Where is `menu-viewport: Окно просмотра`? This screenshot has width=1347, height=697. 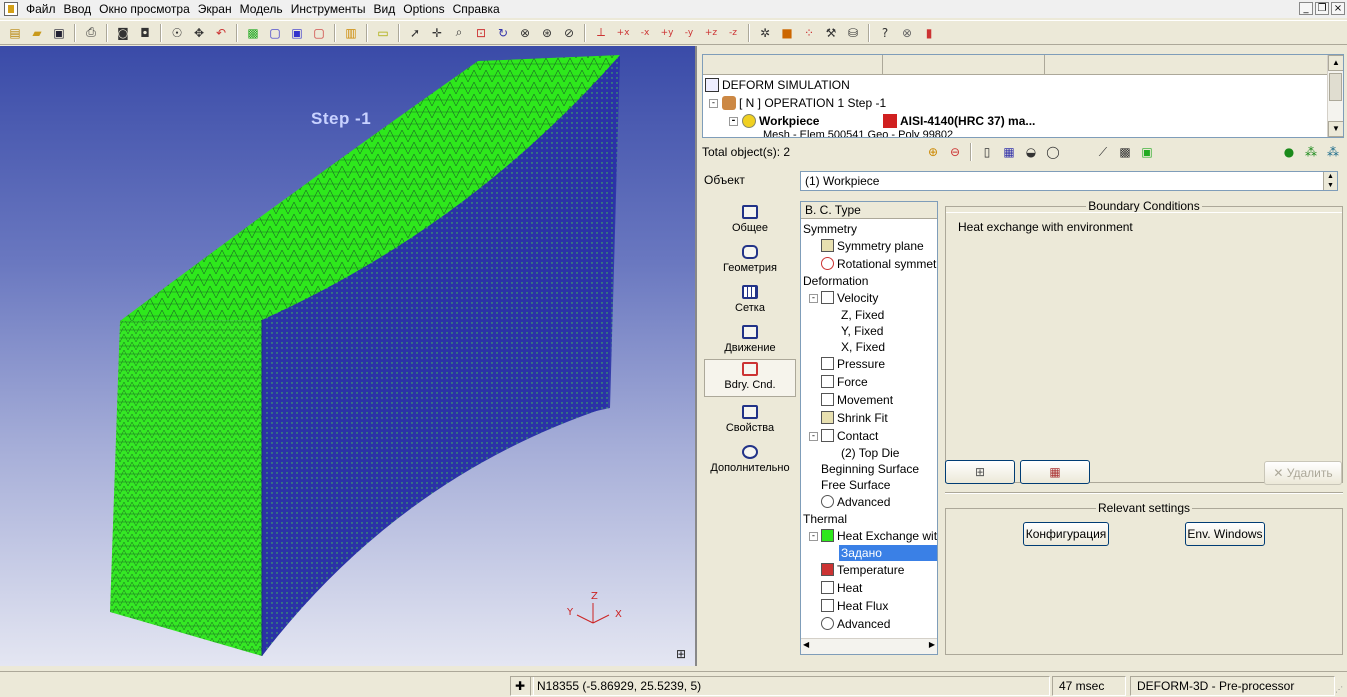 menu-viewport: Окно просмотра is located at coordinates (144, 9).